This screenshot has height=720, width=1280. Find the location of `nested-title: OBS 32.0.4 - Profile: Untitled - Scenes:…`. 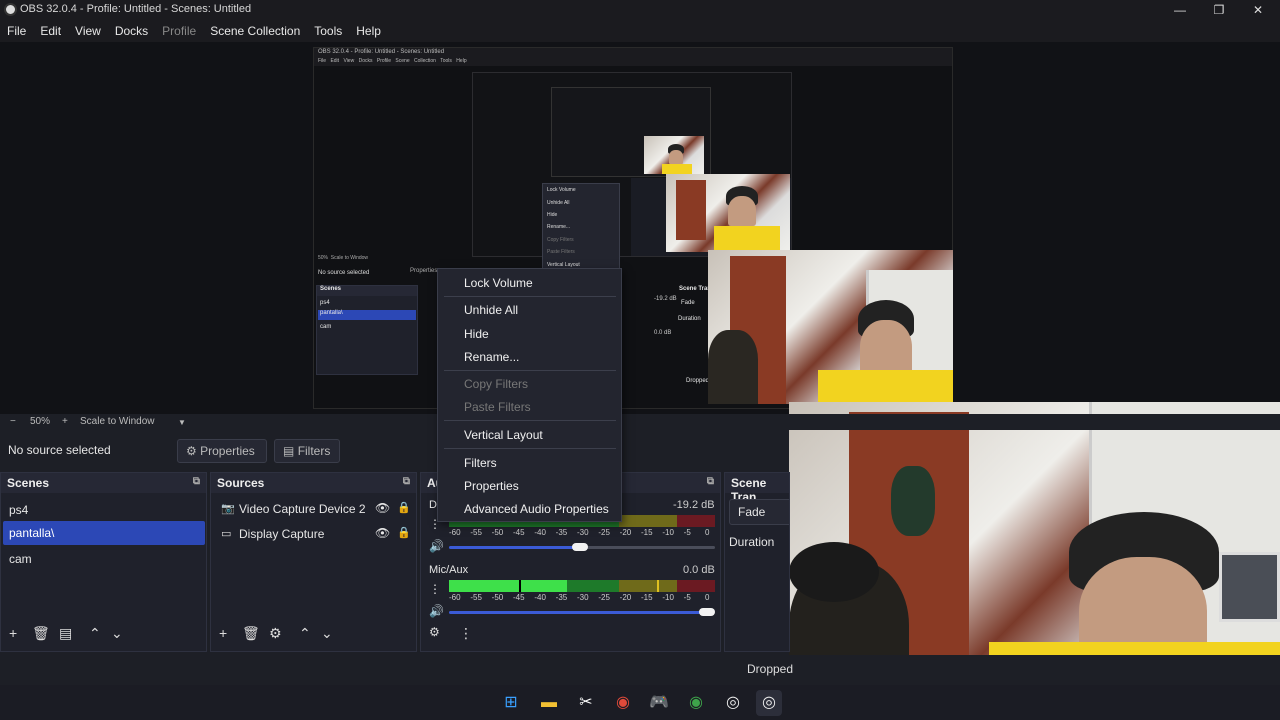

nested-title: OBS 32.0.4 - Profile: Untitled - Scenes:… is located at coordinates (633, 52).